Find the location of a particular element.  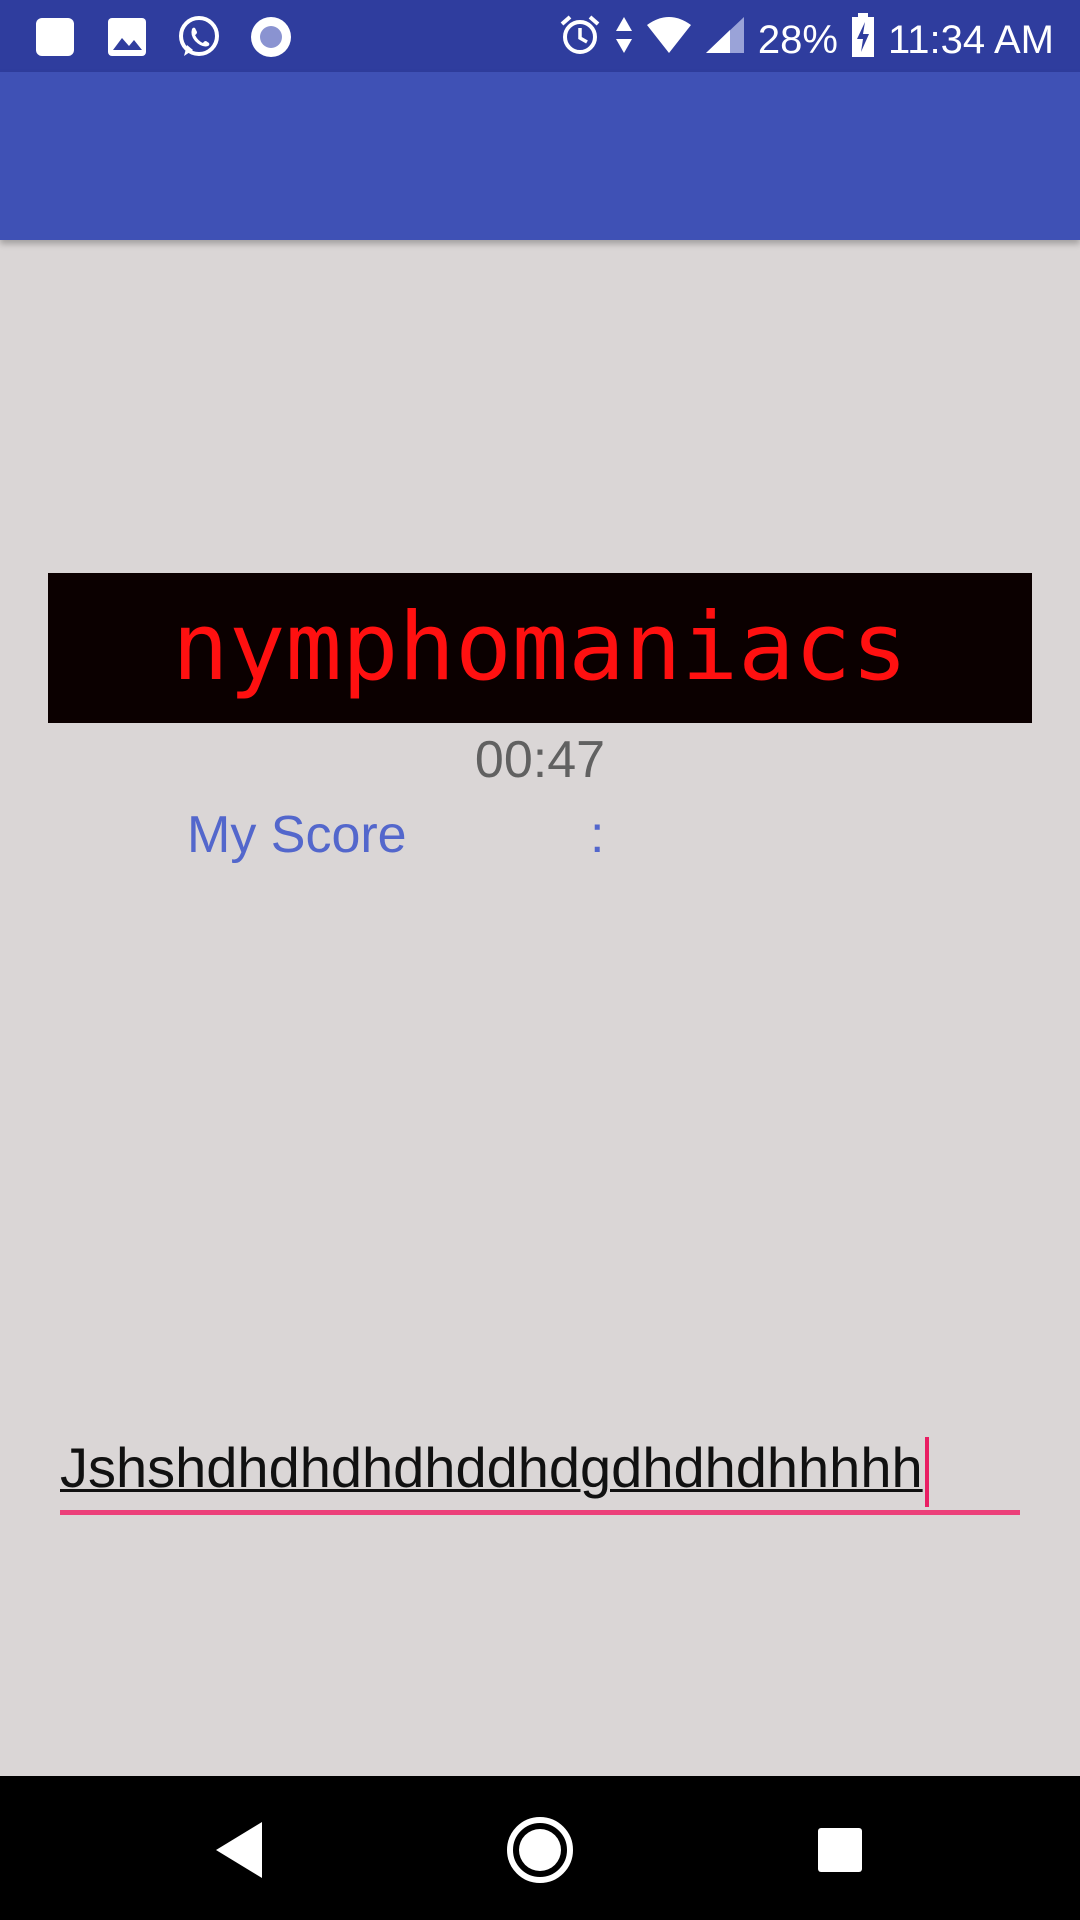

score-label: My Score is located at coordinates (297, 835).